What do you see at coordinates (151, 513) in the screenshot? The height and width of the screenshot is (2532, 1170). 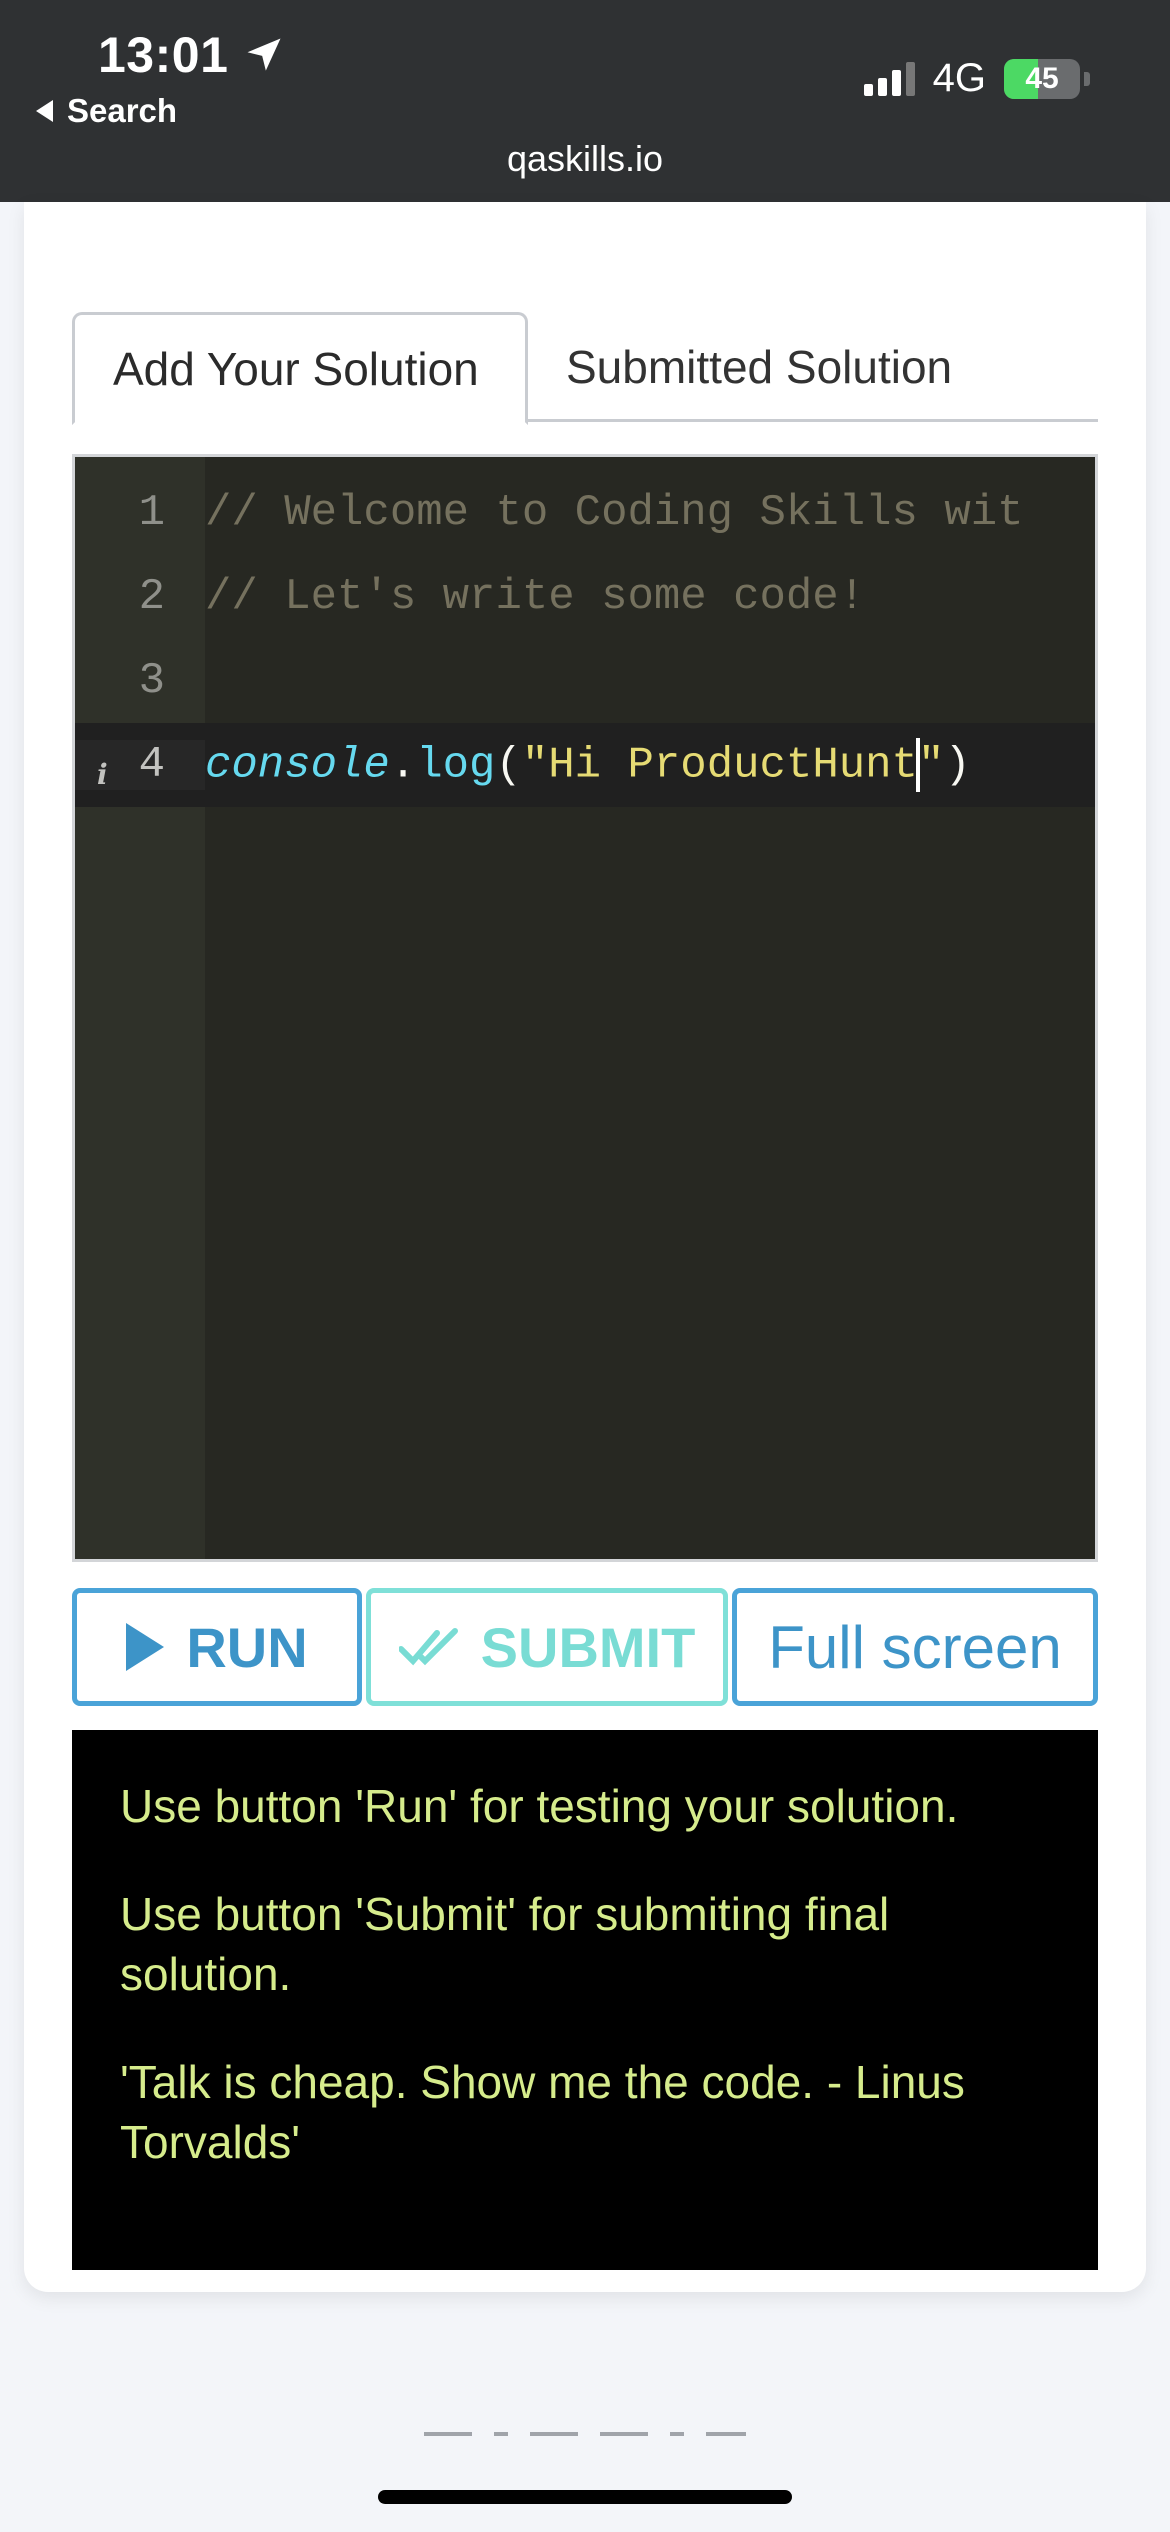 I see `line-number: 1` at bounding box center [151, 513].